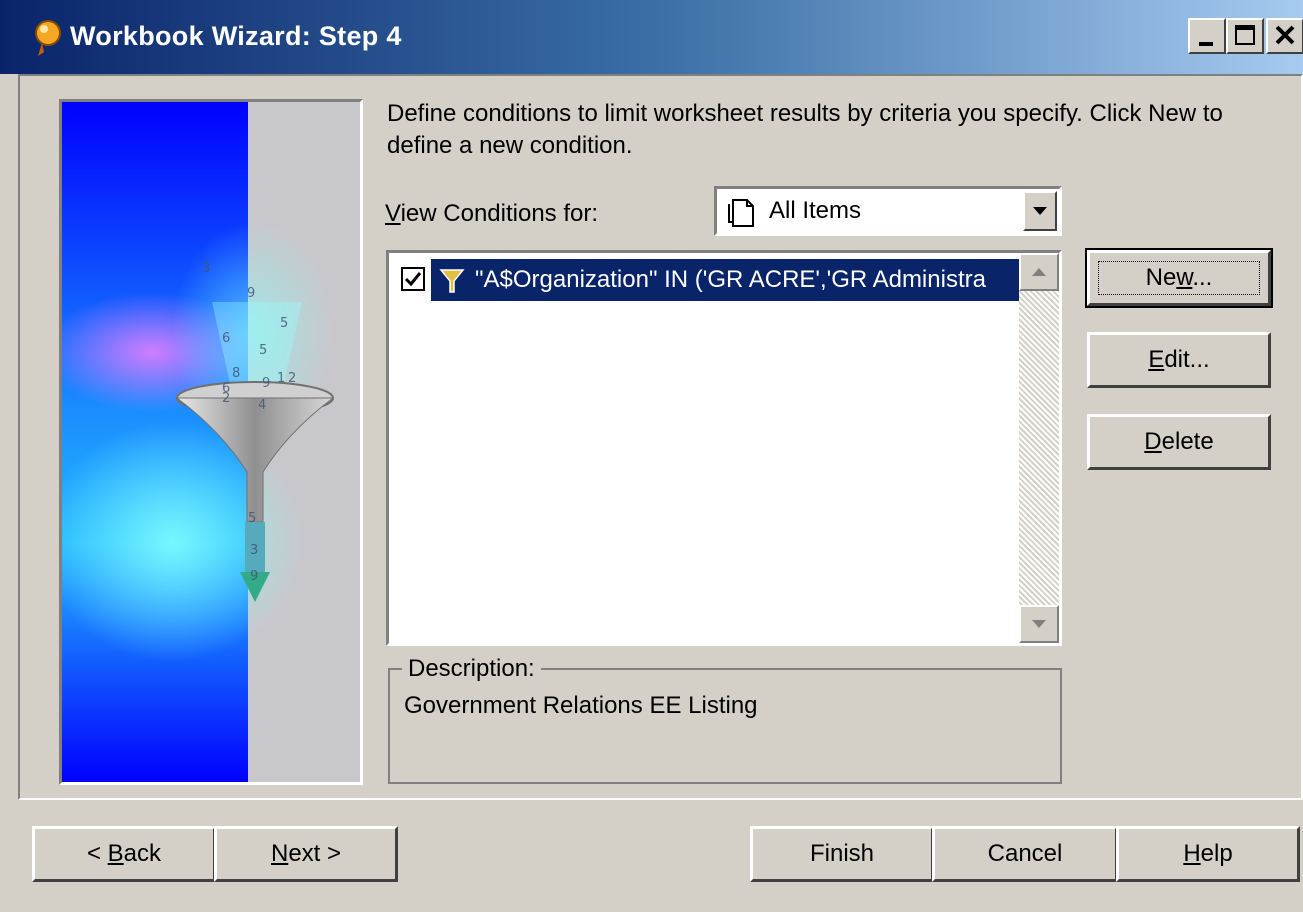  I want to click on condition-checkbox, so click(413, 279).